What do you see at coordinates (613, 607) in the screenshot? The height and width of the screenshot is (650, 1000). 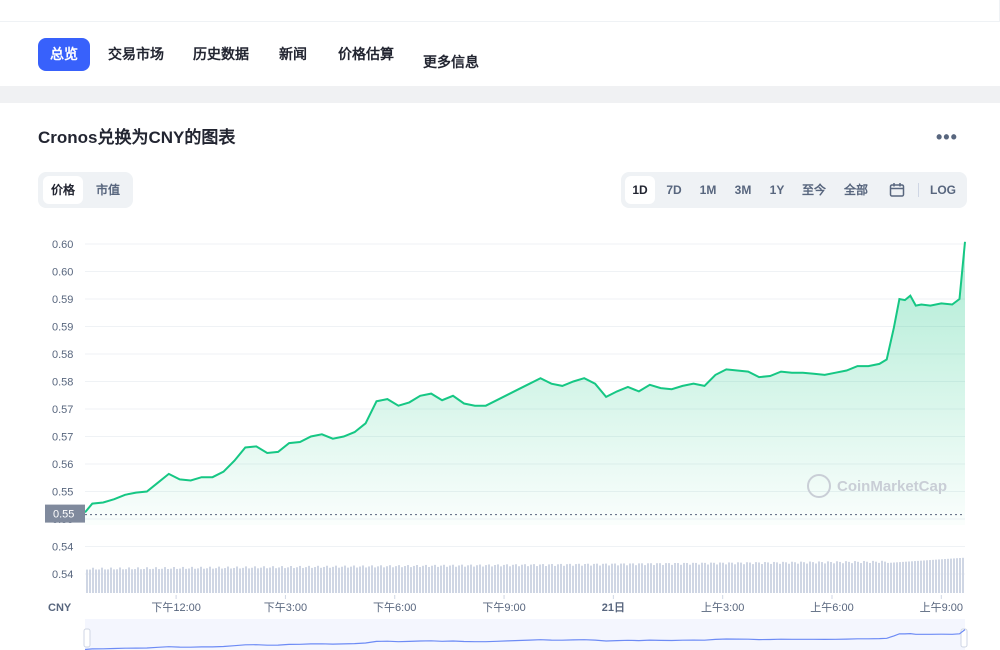 I see `x-tick-label: 21日` at bounding box center [613, 607].